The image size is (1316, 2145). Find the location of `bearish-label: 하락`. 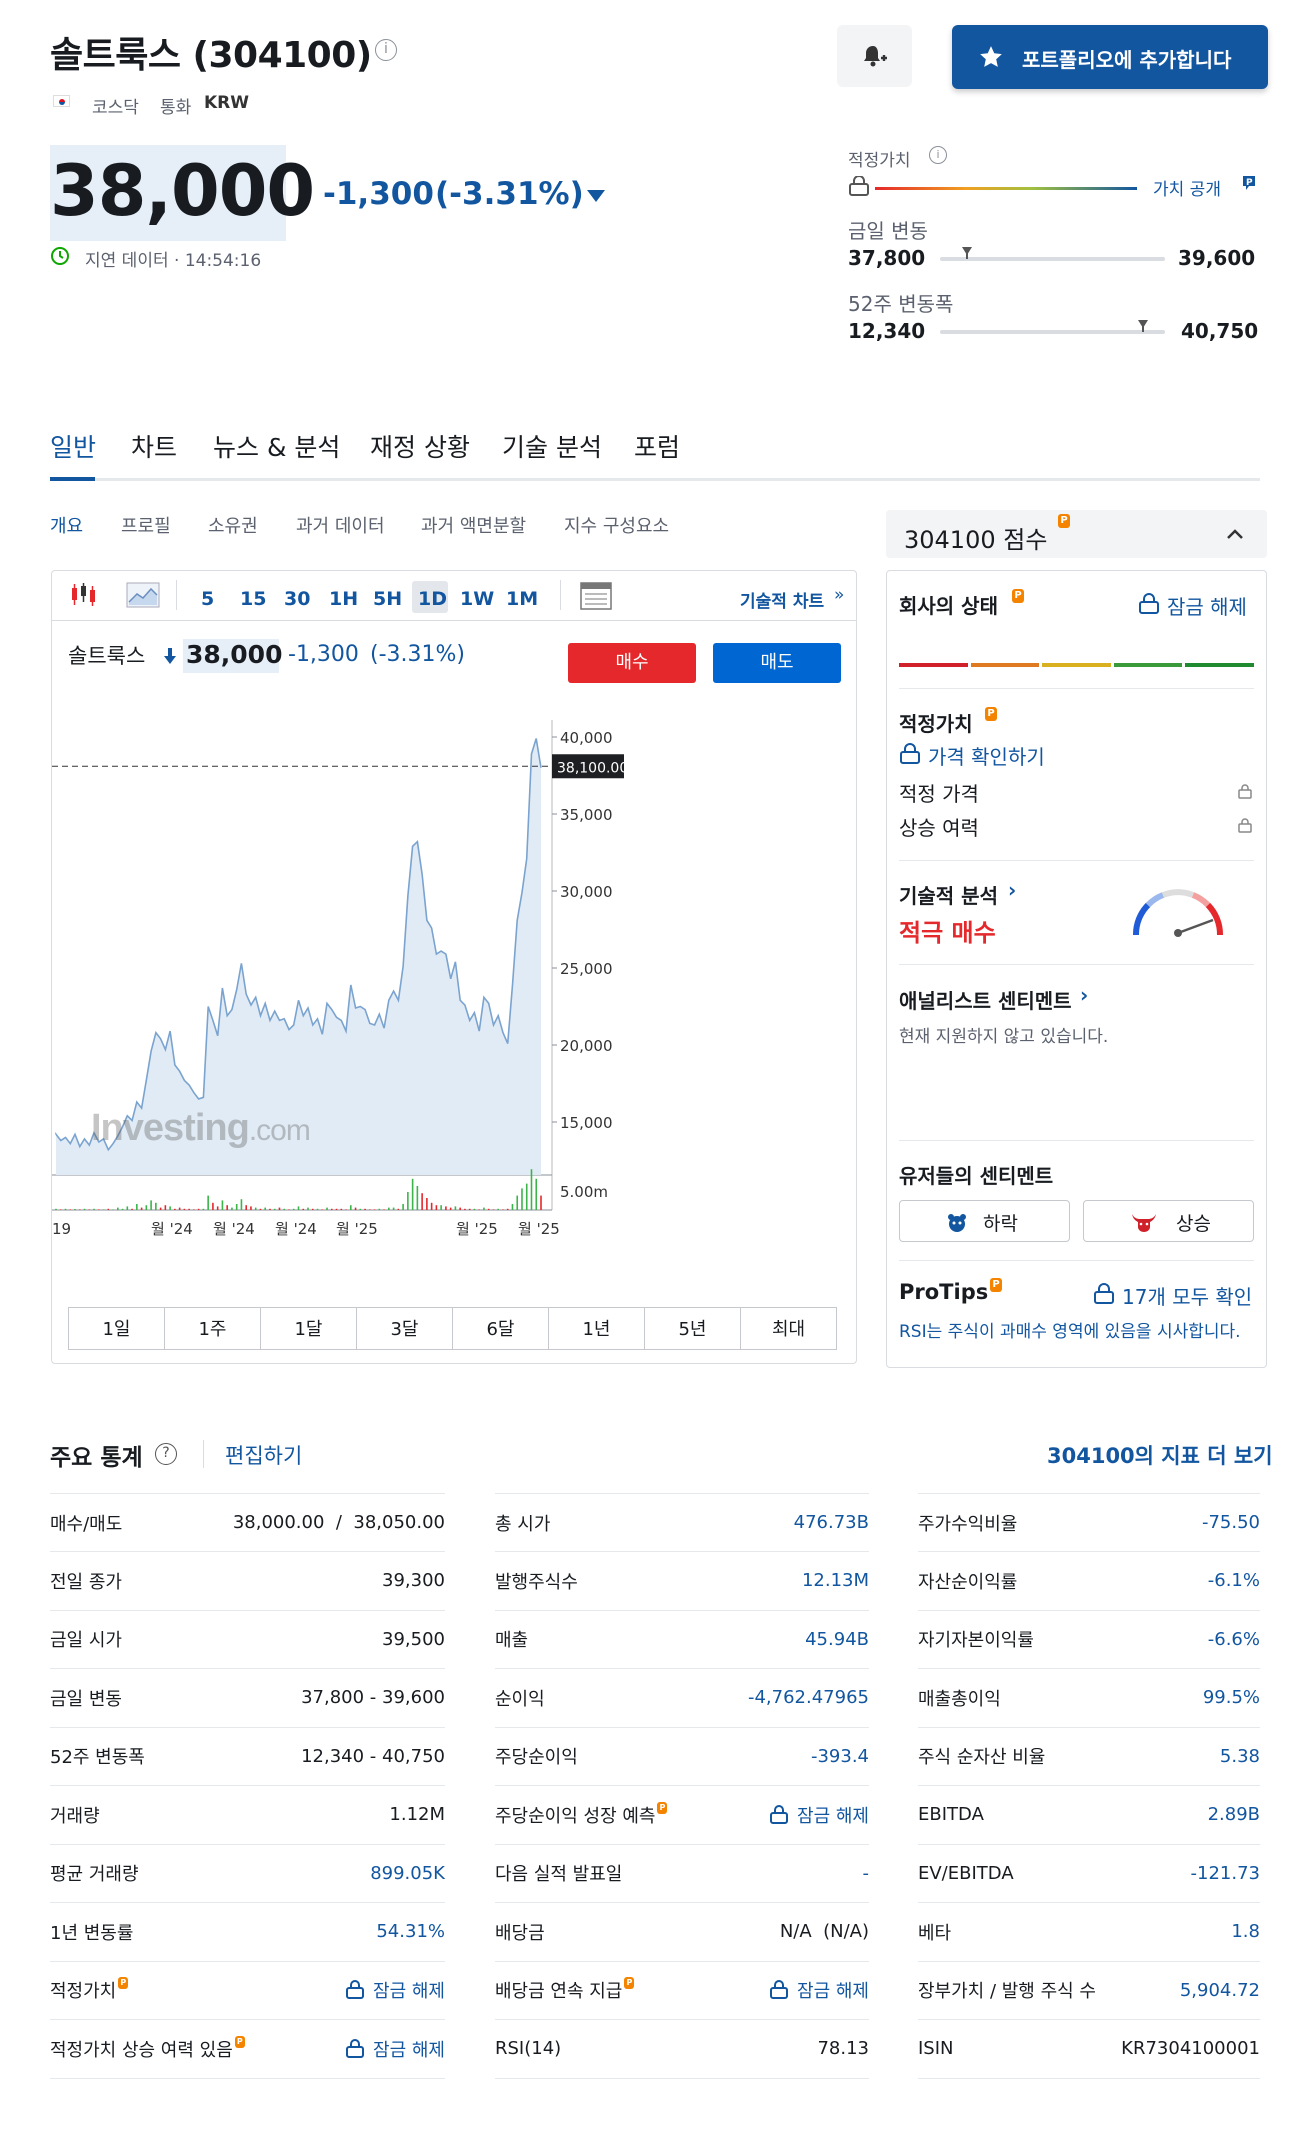

bearish-label: 하락 is located at coordinates (1000, 1224).